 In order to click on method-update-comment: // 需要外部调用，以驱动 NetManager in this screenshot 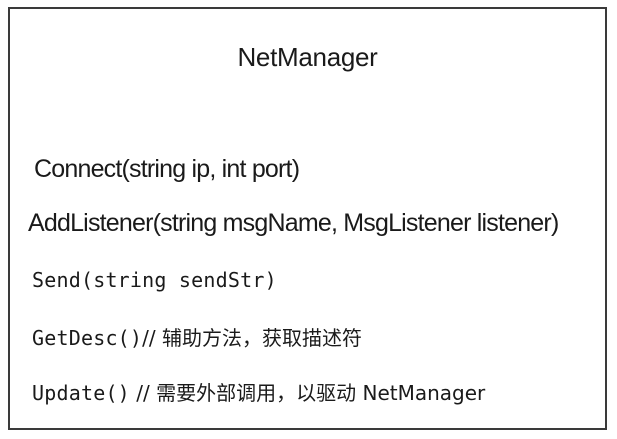, I will do `click(307, 393)`.